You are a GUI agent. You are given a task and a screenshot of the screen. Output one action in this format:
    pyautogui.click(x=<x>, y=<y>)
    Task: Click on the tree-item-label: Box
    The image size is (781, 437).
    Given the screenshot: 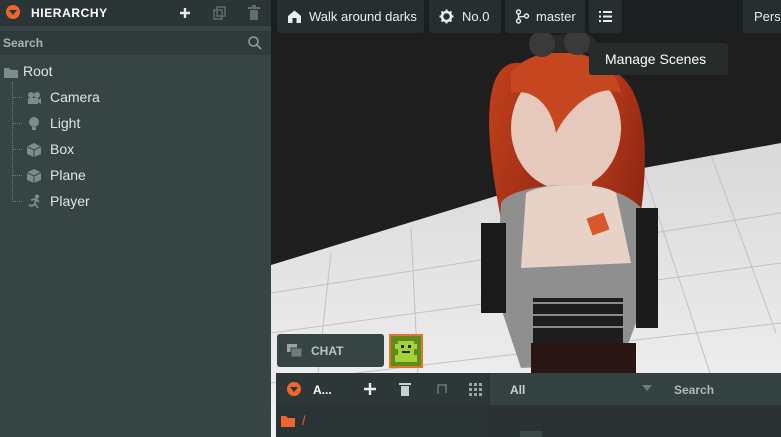 What is the action you would take?
    pyautogui.click(x=62, y=149)
    